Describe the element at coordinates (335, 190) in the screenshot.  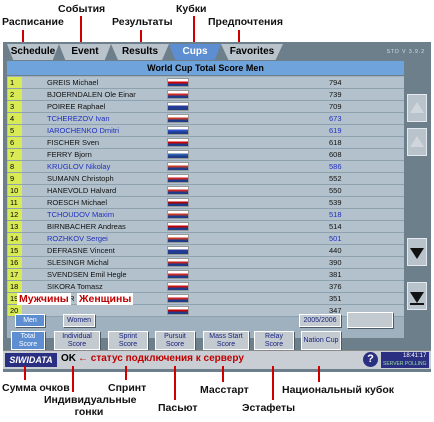
I see `score-cell: 550` at that location.